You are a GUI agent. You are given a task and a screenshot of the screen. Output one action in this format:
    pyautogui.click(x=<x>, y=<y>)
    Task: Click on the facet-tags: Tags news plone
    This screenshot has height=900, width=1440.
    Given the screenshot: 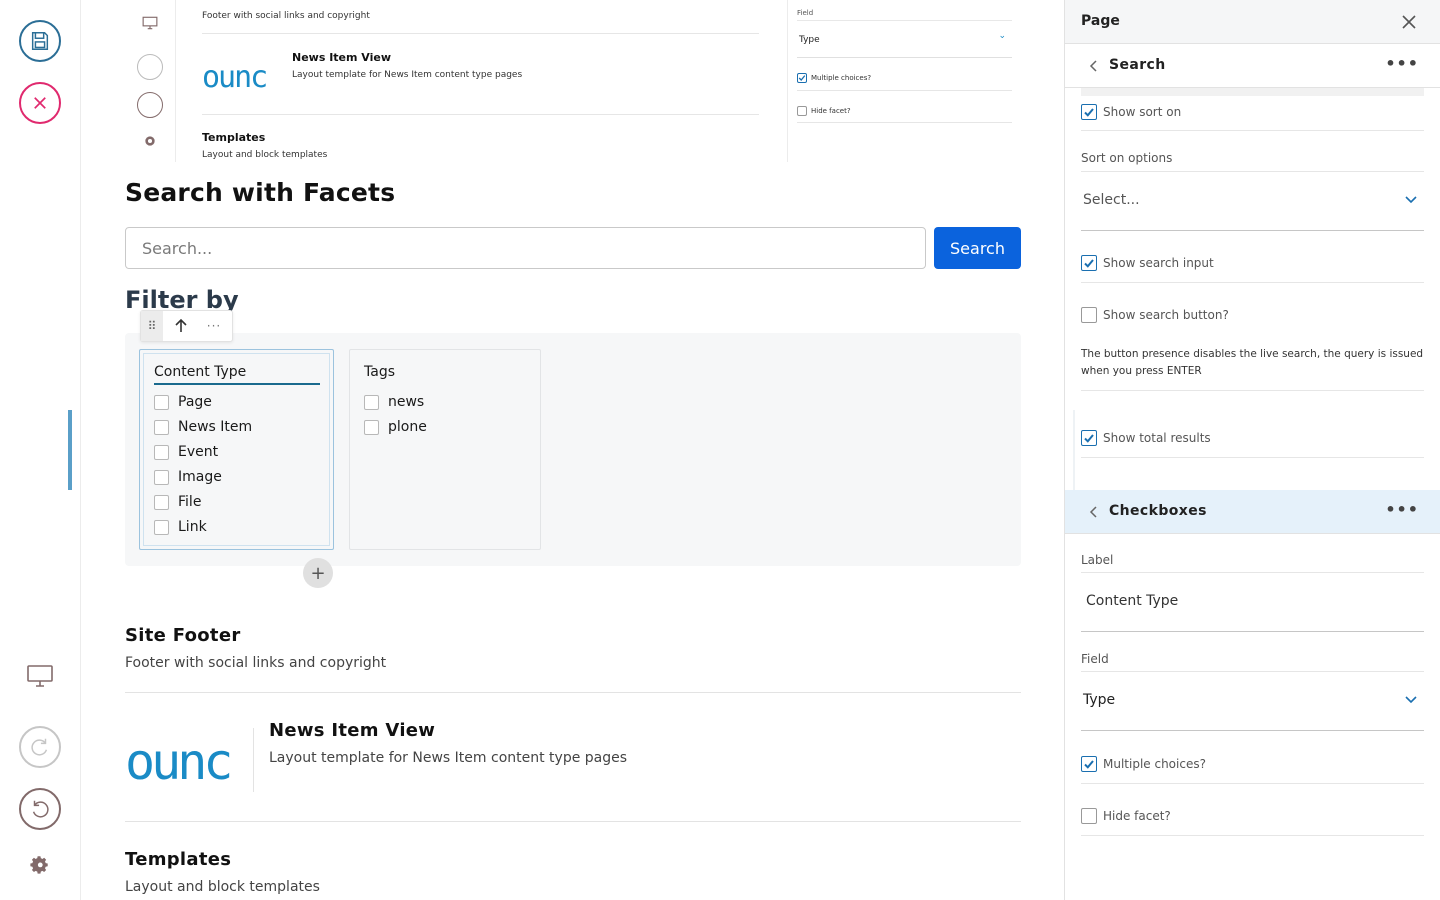 What is the action you would take?
    pyautogui.click(x=445, y=449)
    